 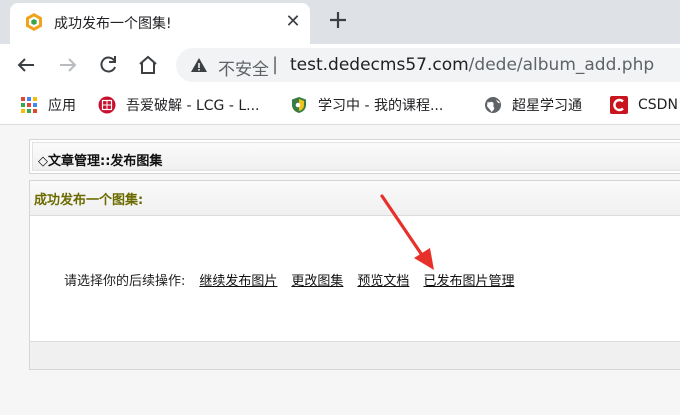 What do you see at coordinates (317, 281) in the screenshot?
I see `edit-album-link: 更改图集` at bounding box center [317, 281].